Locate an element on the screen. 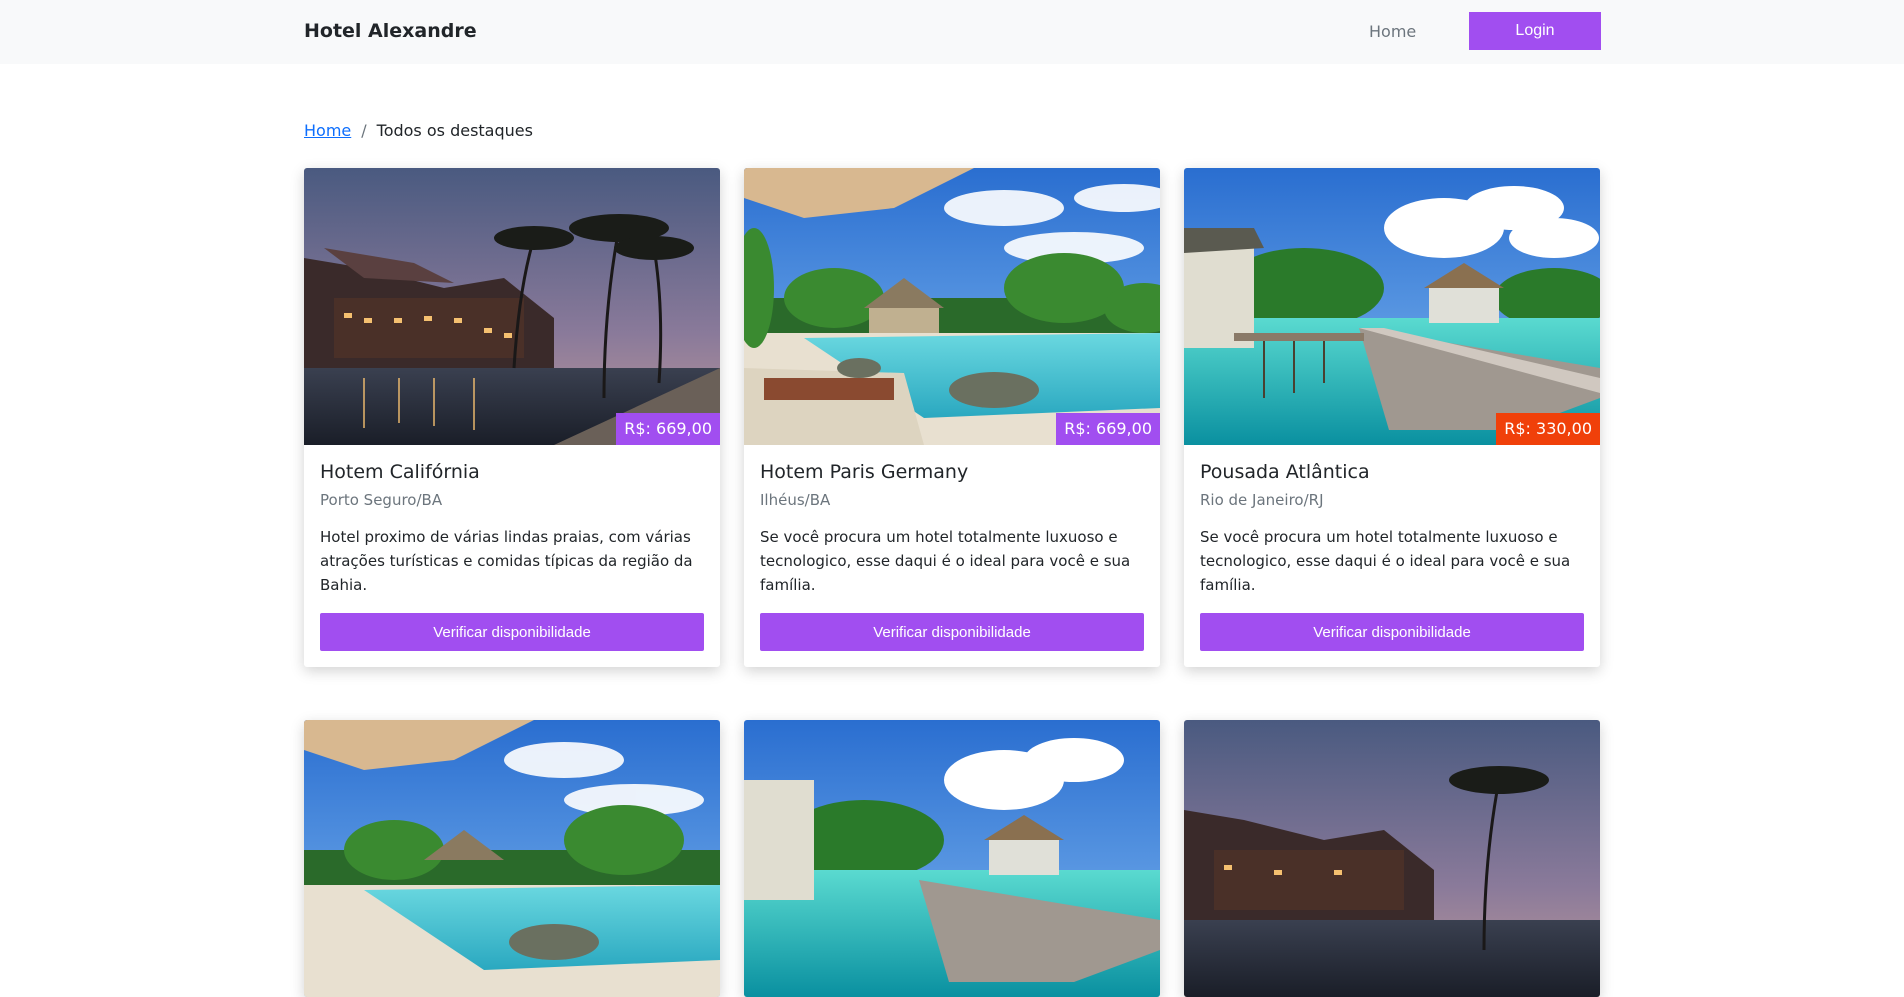 The width and height of the screenshot is (1904, 997). hotel-location: Rio de Janeiro/RJ is located at coordinates (1262, 500).